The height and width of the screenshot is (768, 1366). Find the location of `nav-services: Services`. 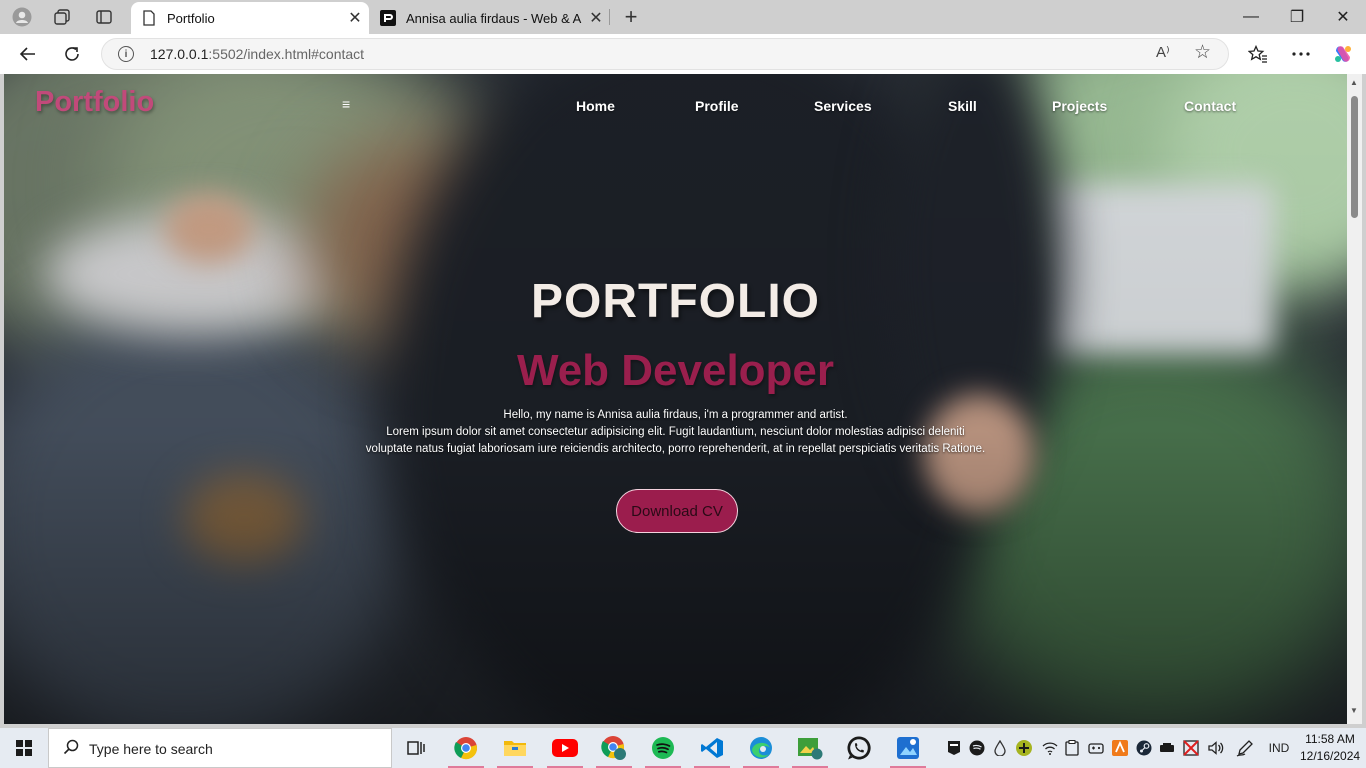

nav-services: Services is located at coordinates (843, 106).